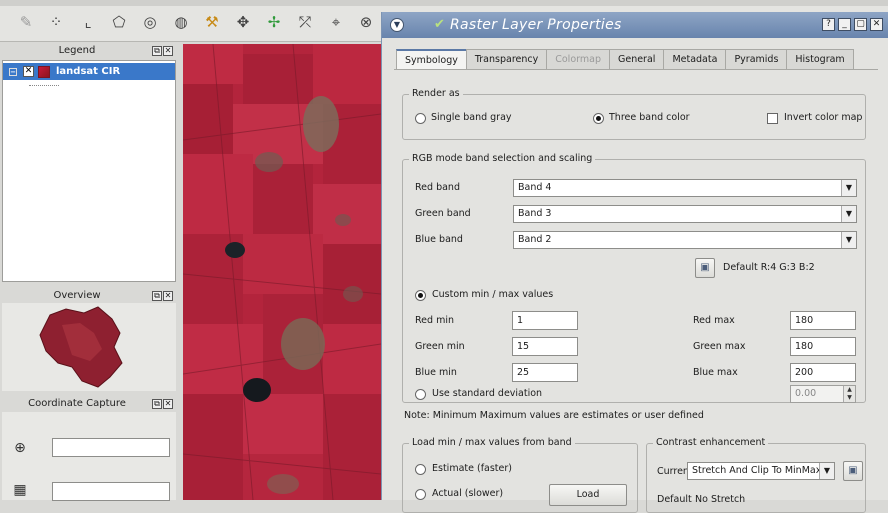  Describe the element at coordinates (705, 268) in the screenshot. I see `default-bands-button: ▣` at that location.